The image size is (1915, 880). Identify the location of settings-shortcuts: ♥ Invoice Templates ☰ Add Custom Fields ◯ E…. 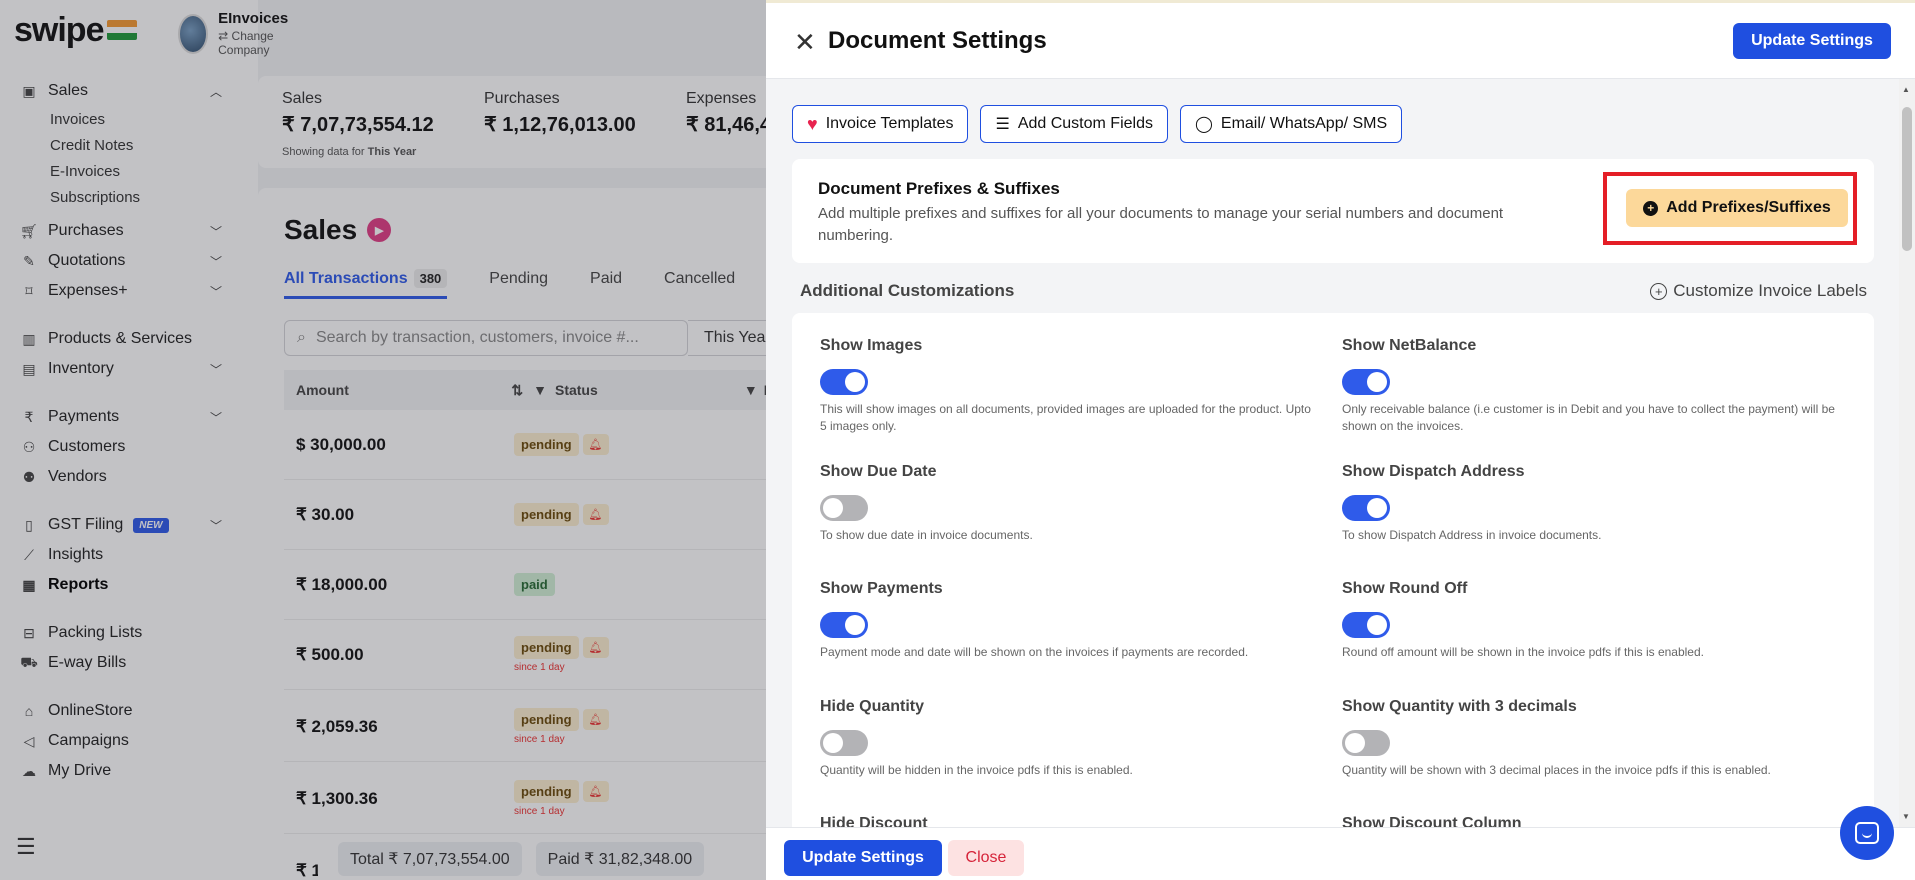
(1097, 124).